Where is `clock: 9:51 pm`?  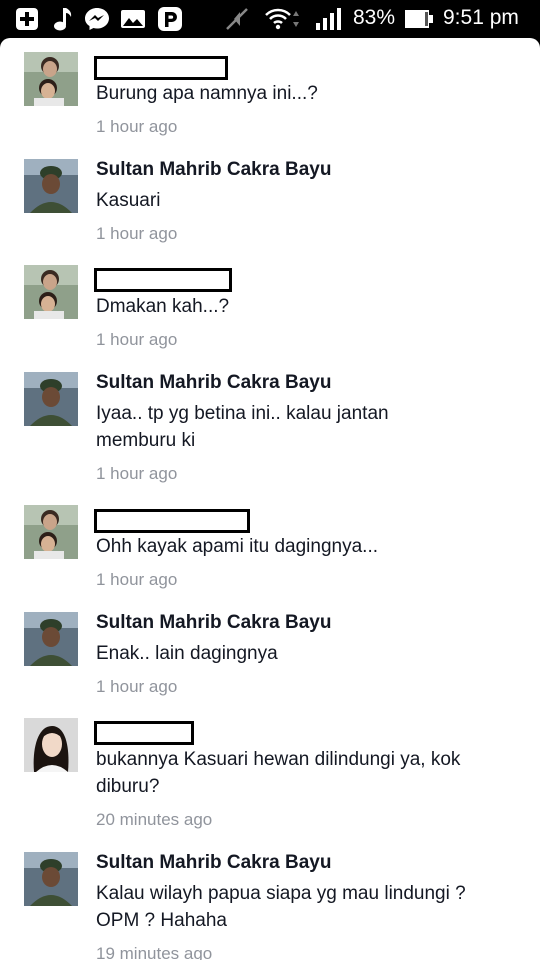 clock: 9:51 pm is located at coordinates (481, 17).